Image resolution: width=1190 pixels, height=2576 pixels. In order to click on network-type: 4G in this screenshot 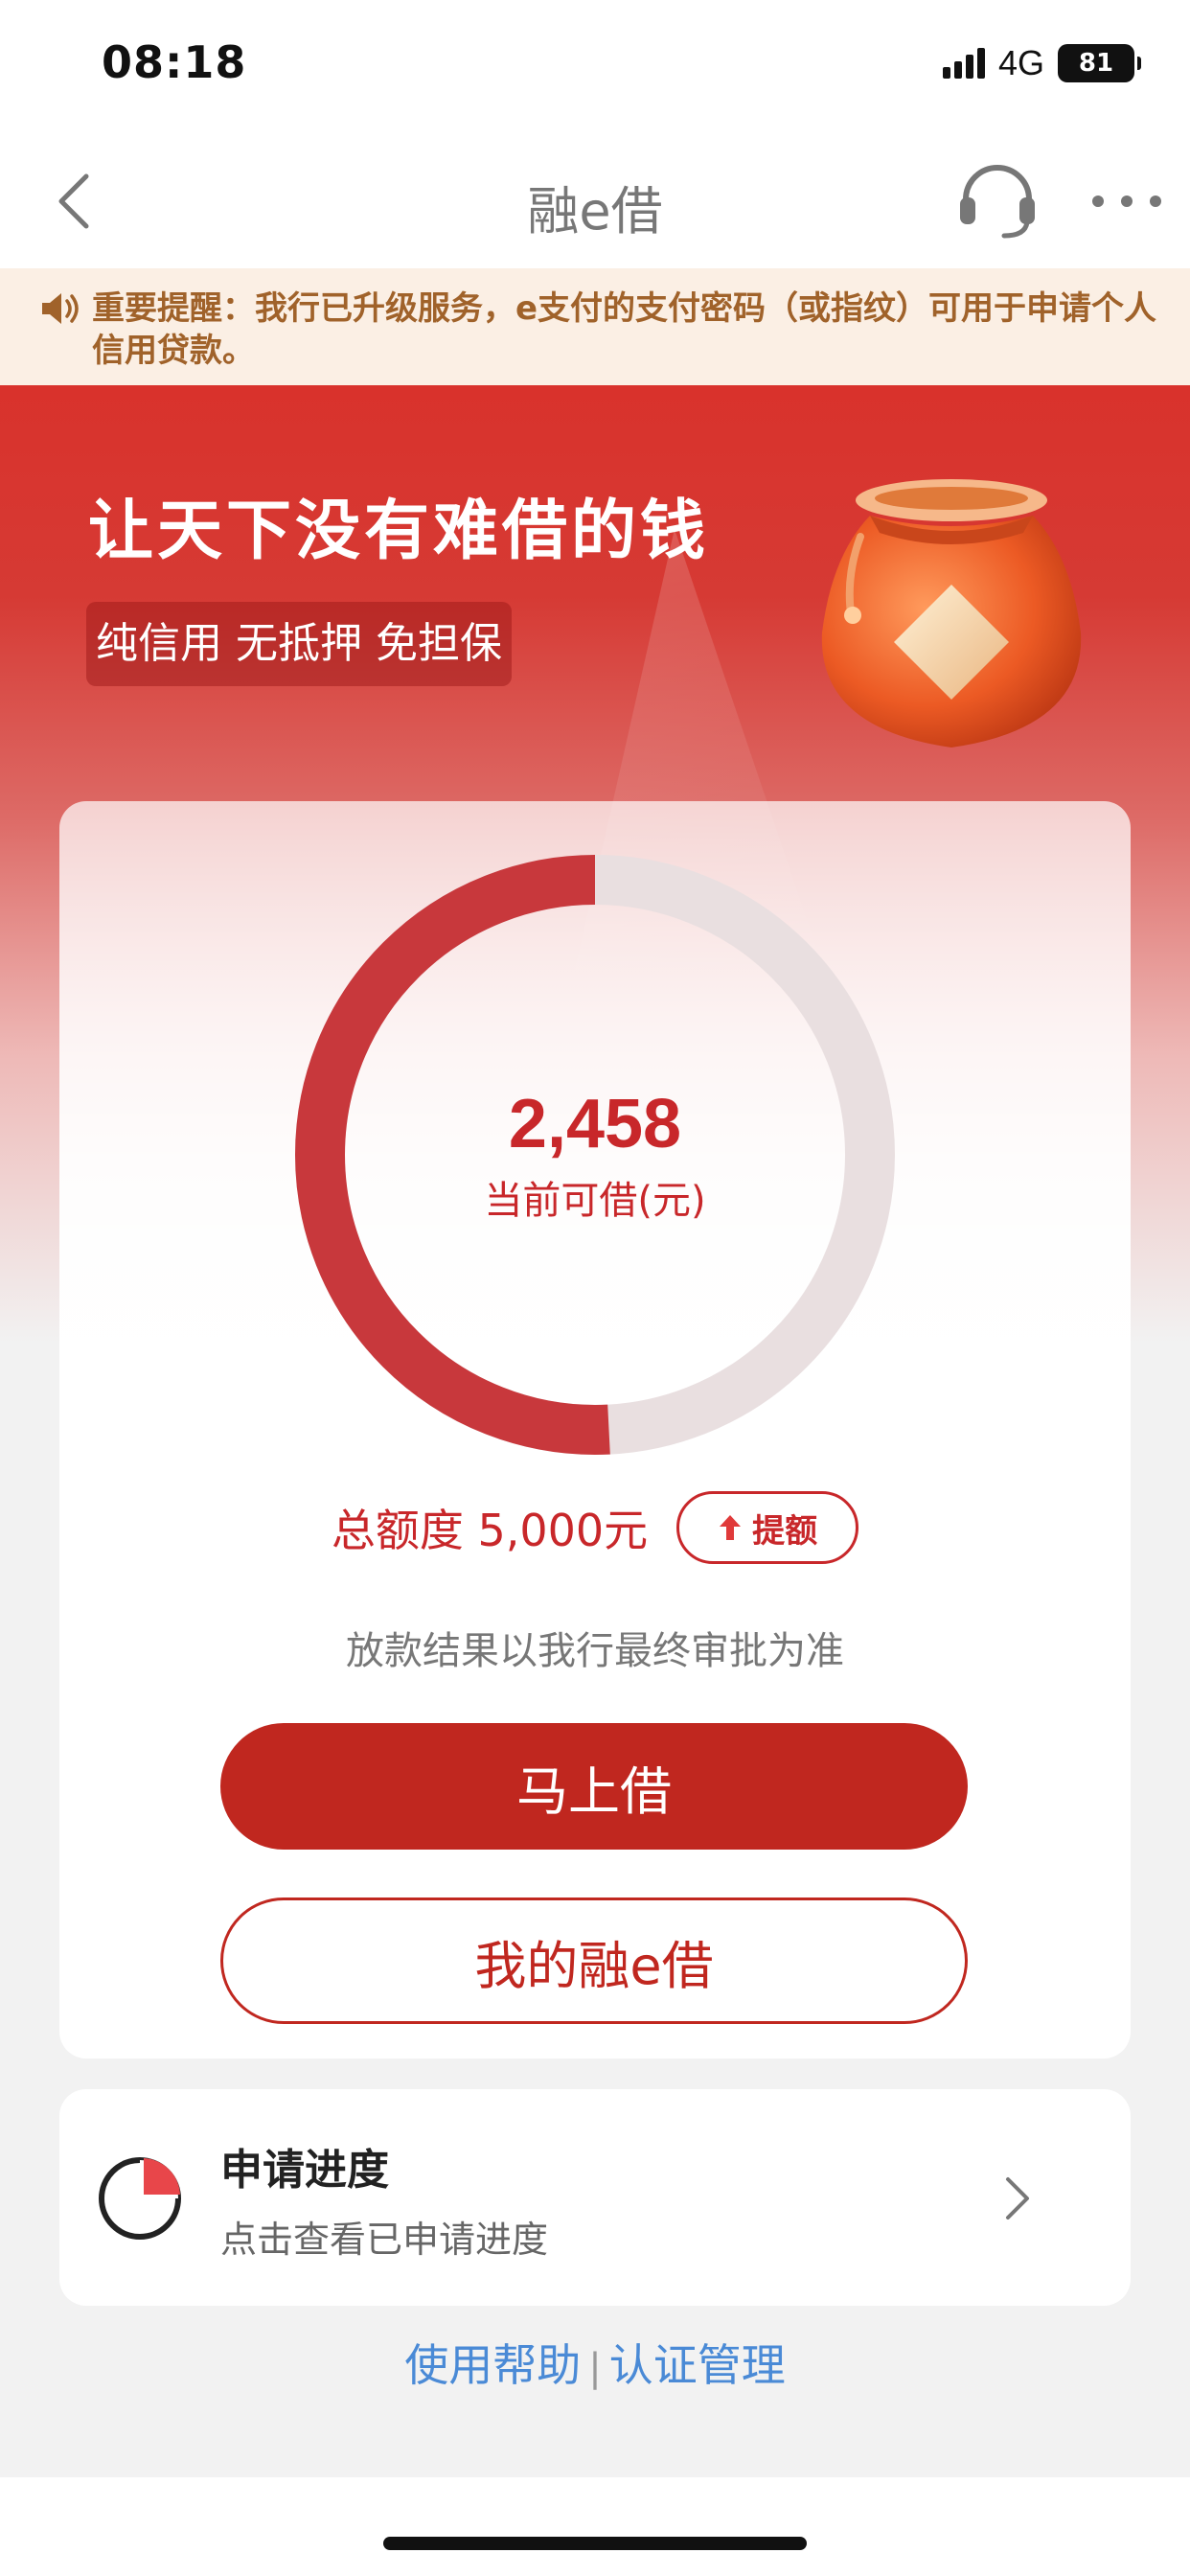, I will do `click(1020, 63)`.